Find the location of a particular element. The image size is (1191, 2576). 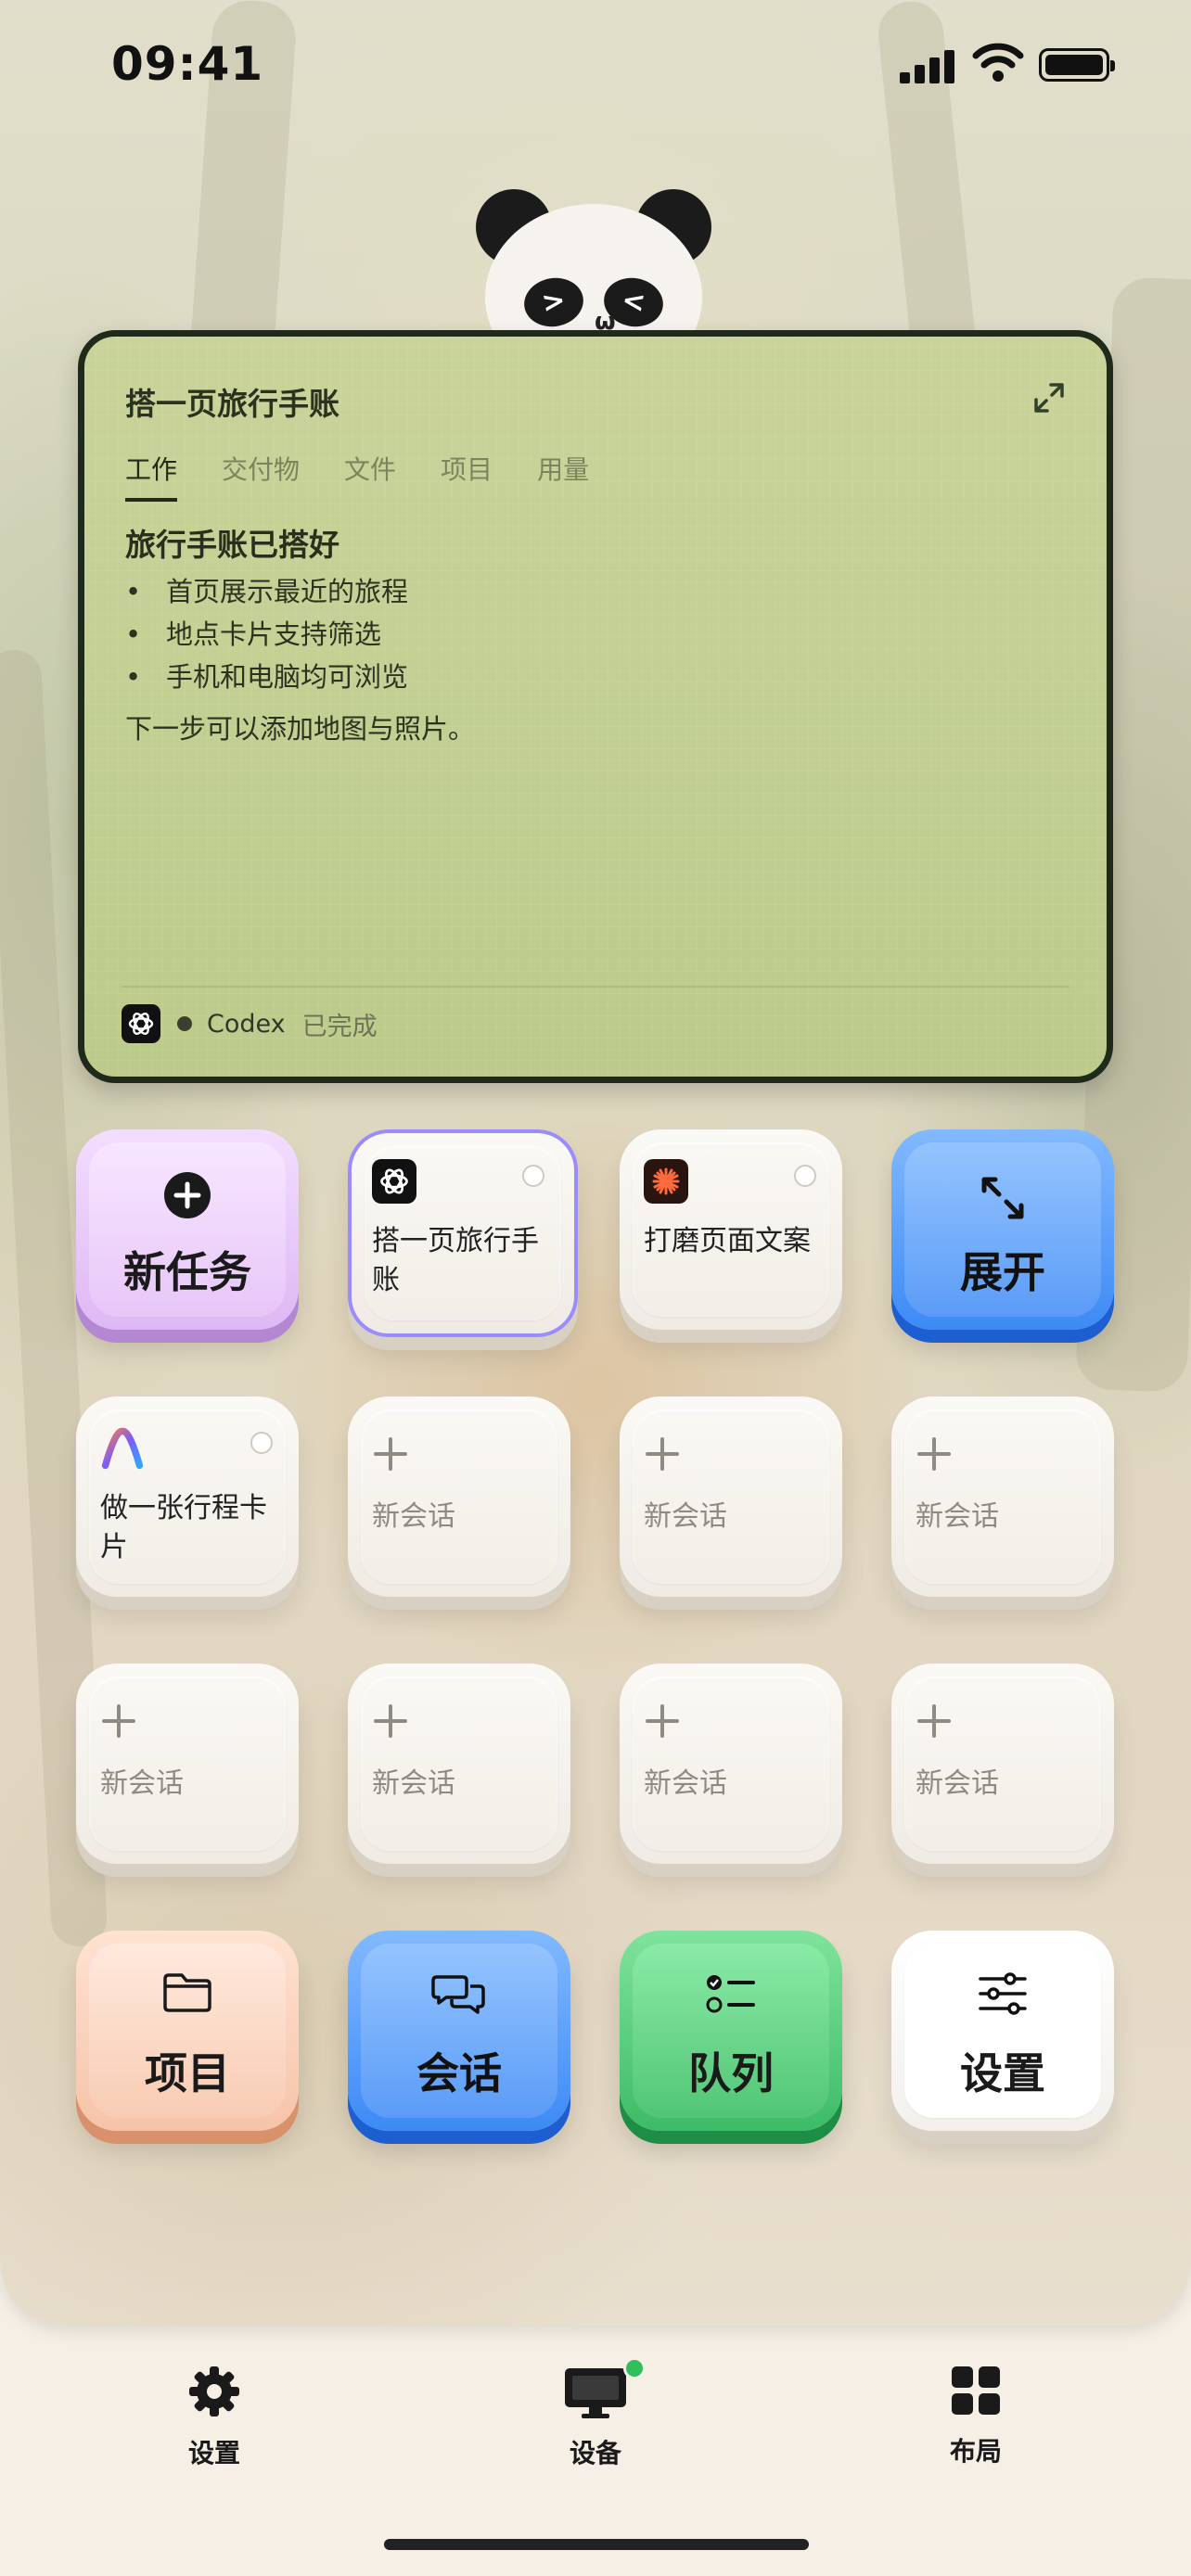

agent-status: 已完成 is located at coordinates (339, 1026).